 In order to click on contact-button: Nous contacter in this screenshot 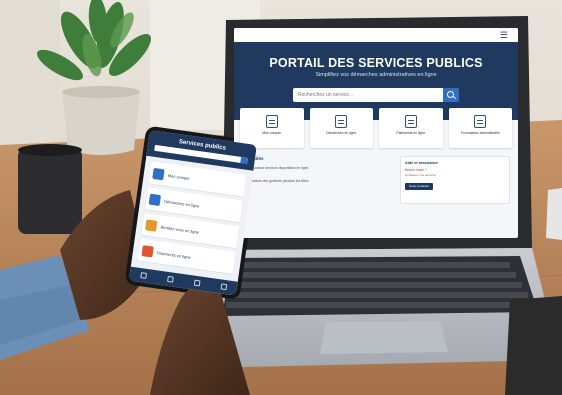, I will do `click(419, 186)`.